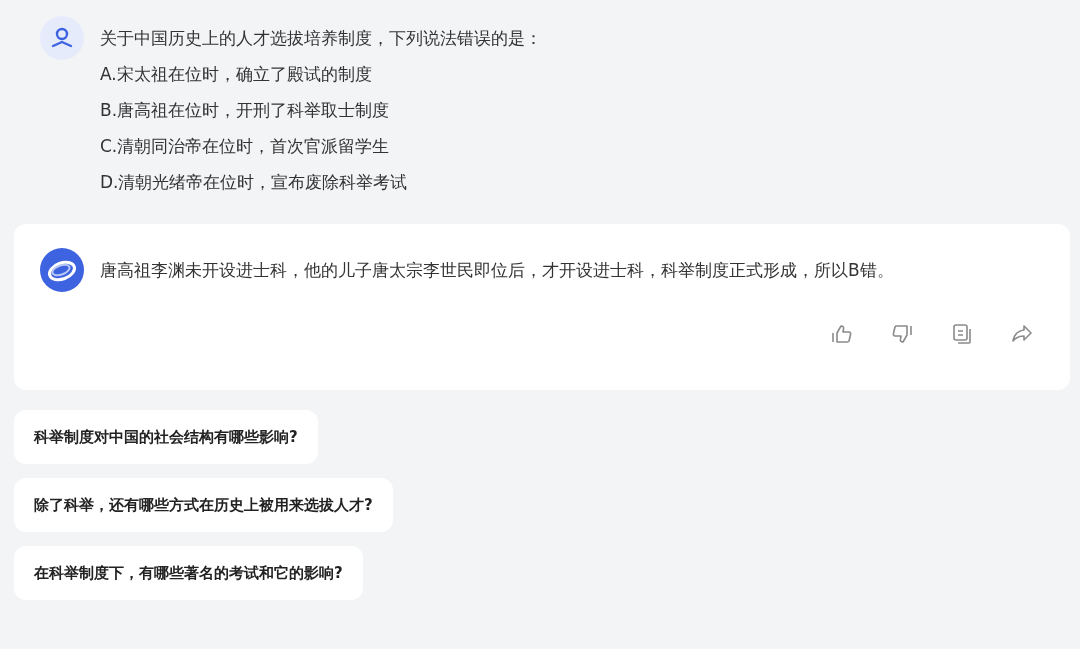  Describe the element at coordinates (166, 437) in the screenshot. I see `suggestion-chip: 科举制度对中国的社会结构有哪些影响?` at that location.